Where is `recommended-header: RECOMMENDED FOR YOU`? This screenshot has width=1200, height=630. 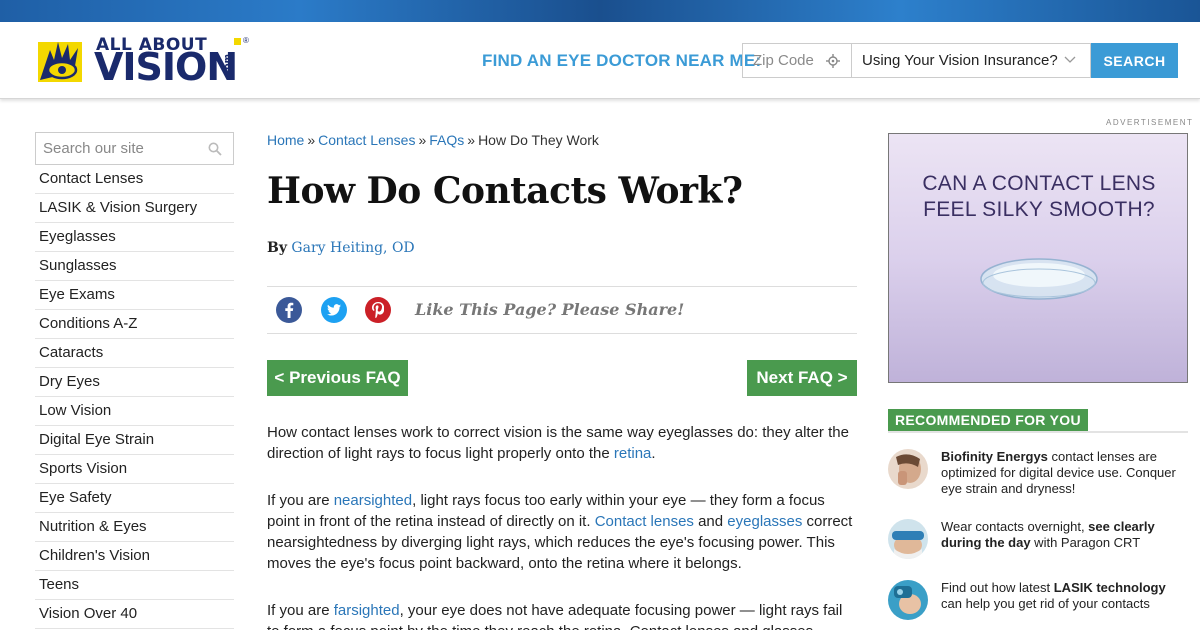 recommended-header: RECOMMENDED FOR YOU is located at coordinates (1038, 421).